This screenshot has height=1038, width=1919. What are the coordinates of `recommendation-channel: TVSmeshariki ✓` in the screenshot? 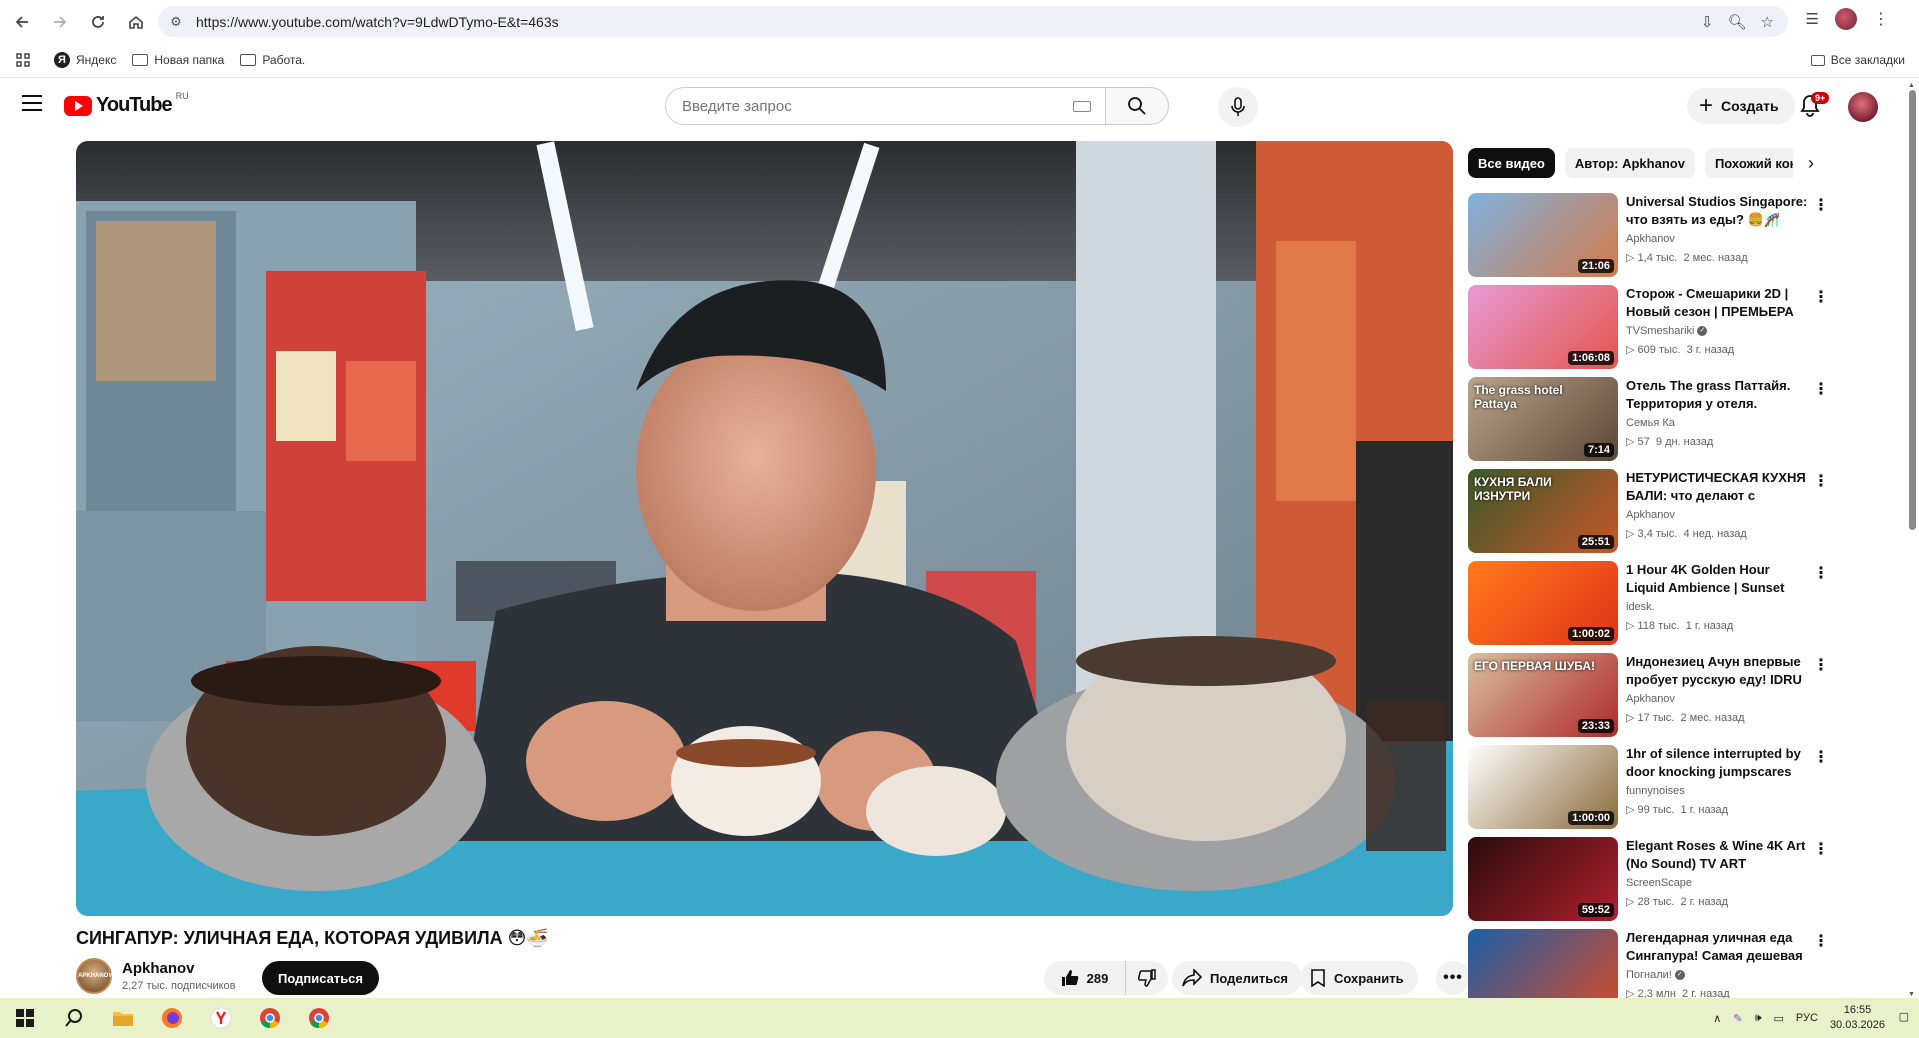 It's located at (1667, 331).